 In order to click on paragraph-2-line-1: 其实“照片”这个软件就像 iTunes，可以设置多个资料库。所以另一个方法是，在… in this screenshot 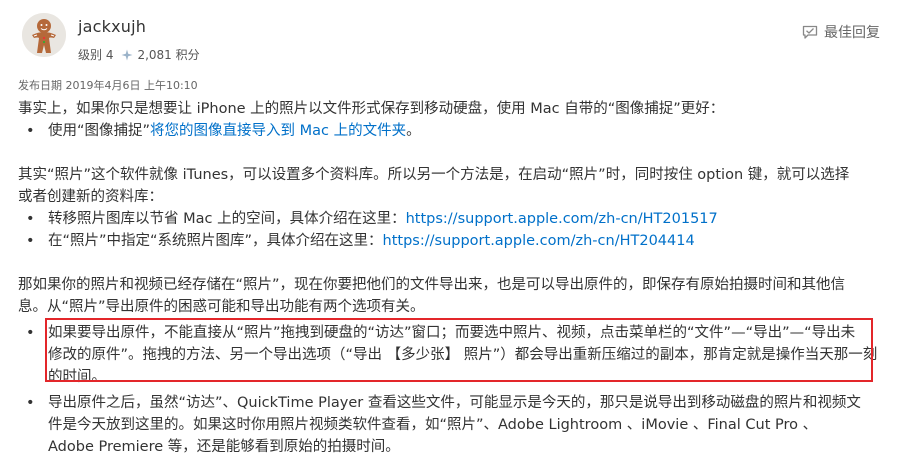, I will do `click(434, 175)`.